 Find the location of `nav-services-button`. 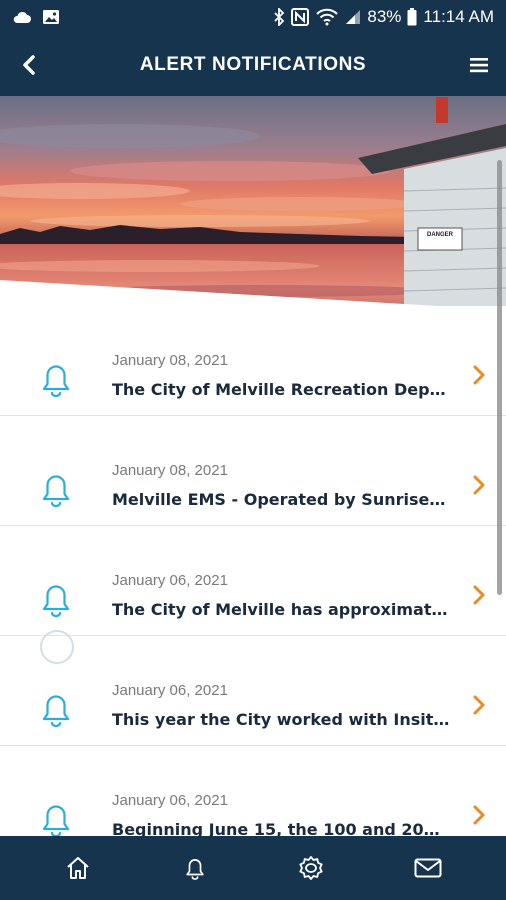

nav-services-button is located at coordinates (311, 868).